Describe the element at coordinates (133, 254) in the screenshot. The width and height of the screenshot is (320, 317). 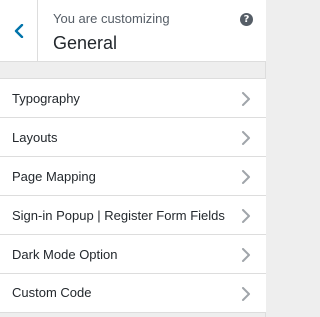
I see `section-dark-mode-option: Dark Mode Option` at that location.